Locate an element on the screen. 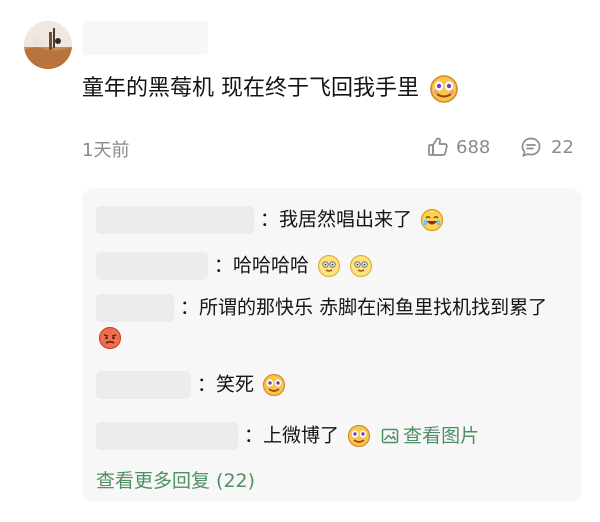 The height and width of the screenshot is (522, 600). user-avatar is located at coordinates (48, 45).